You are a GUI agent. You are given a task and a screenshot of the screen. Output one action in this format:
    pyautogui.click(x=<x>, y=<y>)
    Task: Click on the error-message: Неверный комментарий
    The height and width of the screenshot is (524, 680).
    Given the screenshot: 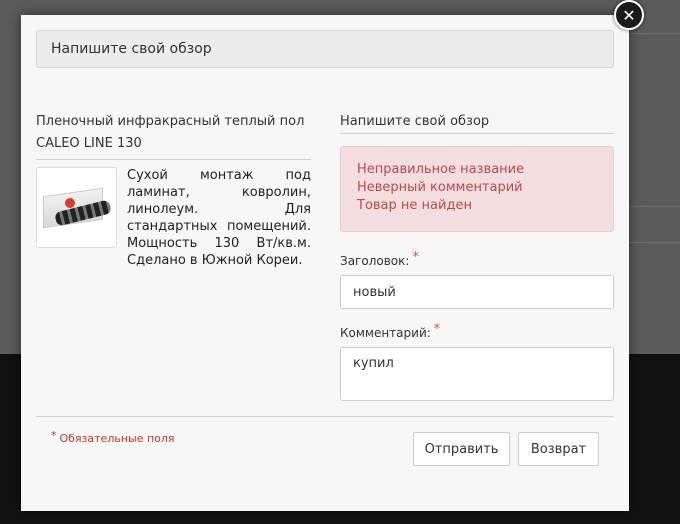 What is the action you would take?
    pyautogui.click(x=440, y=187)
    